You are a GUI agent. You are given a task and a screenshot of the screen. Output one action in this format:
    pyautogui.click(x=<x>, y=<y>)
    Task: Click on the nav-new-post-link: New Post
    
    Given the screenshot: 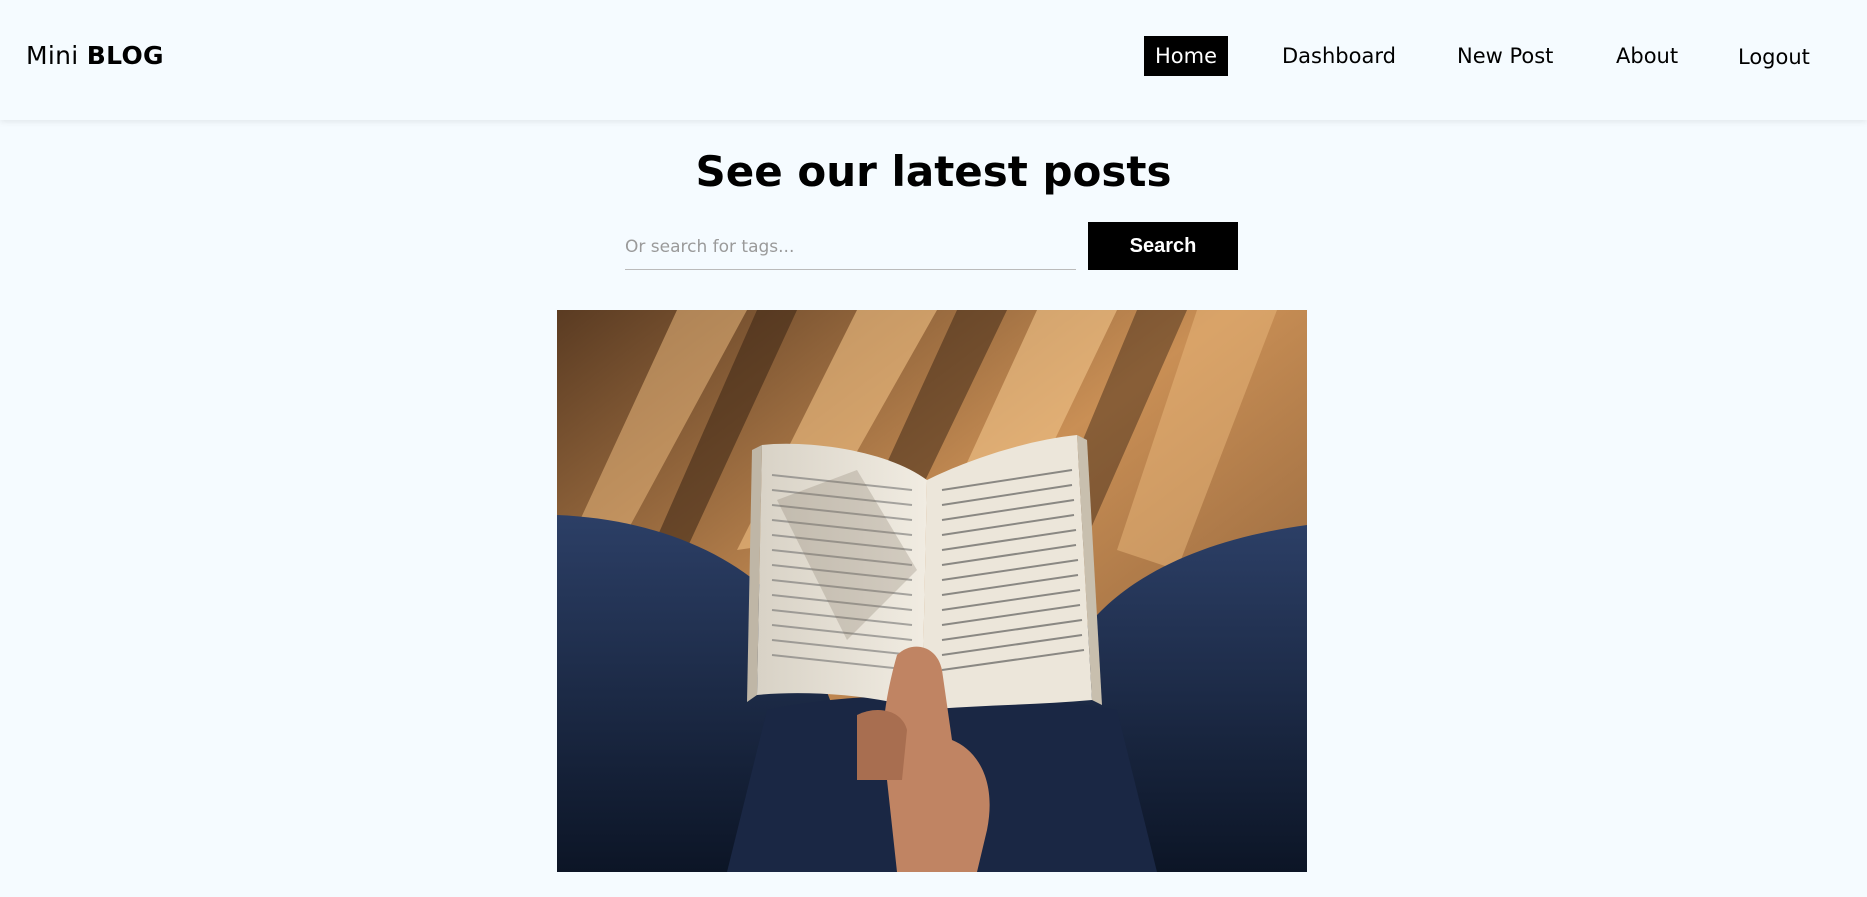 What is the action you would take?
    pyautogui.click(x=1505, y=56)
    